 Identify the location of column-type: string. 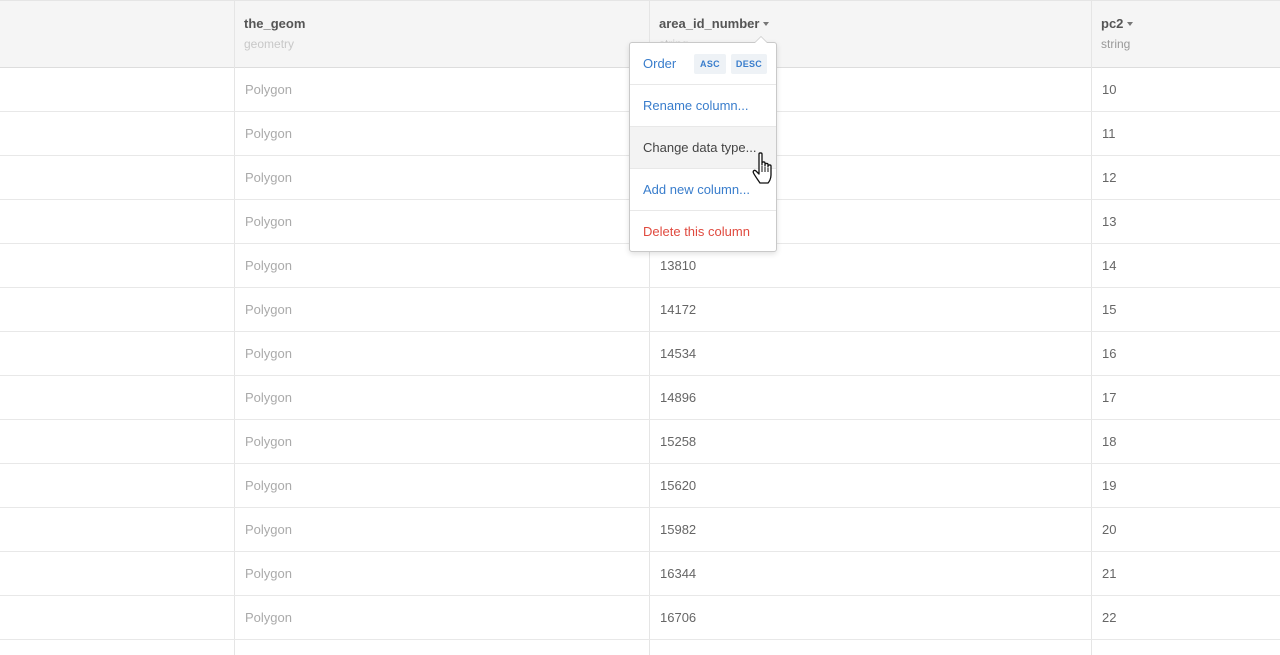
(1116, 44).